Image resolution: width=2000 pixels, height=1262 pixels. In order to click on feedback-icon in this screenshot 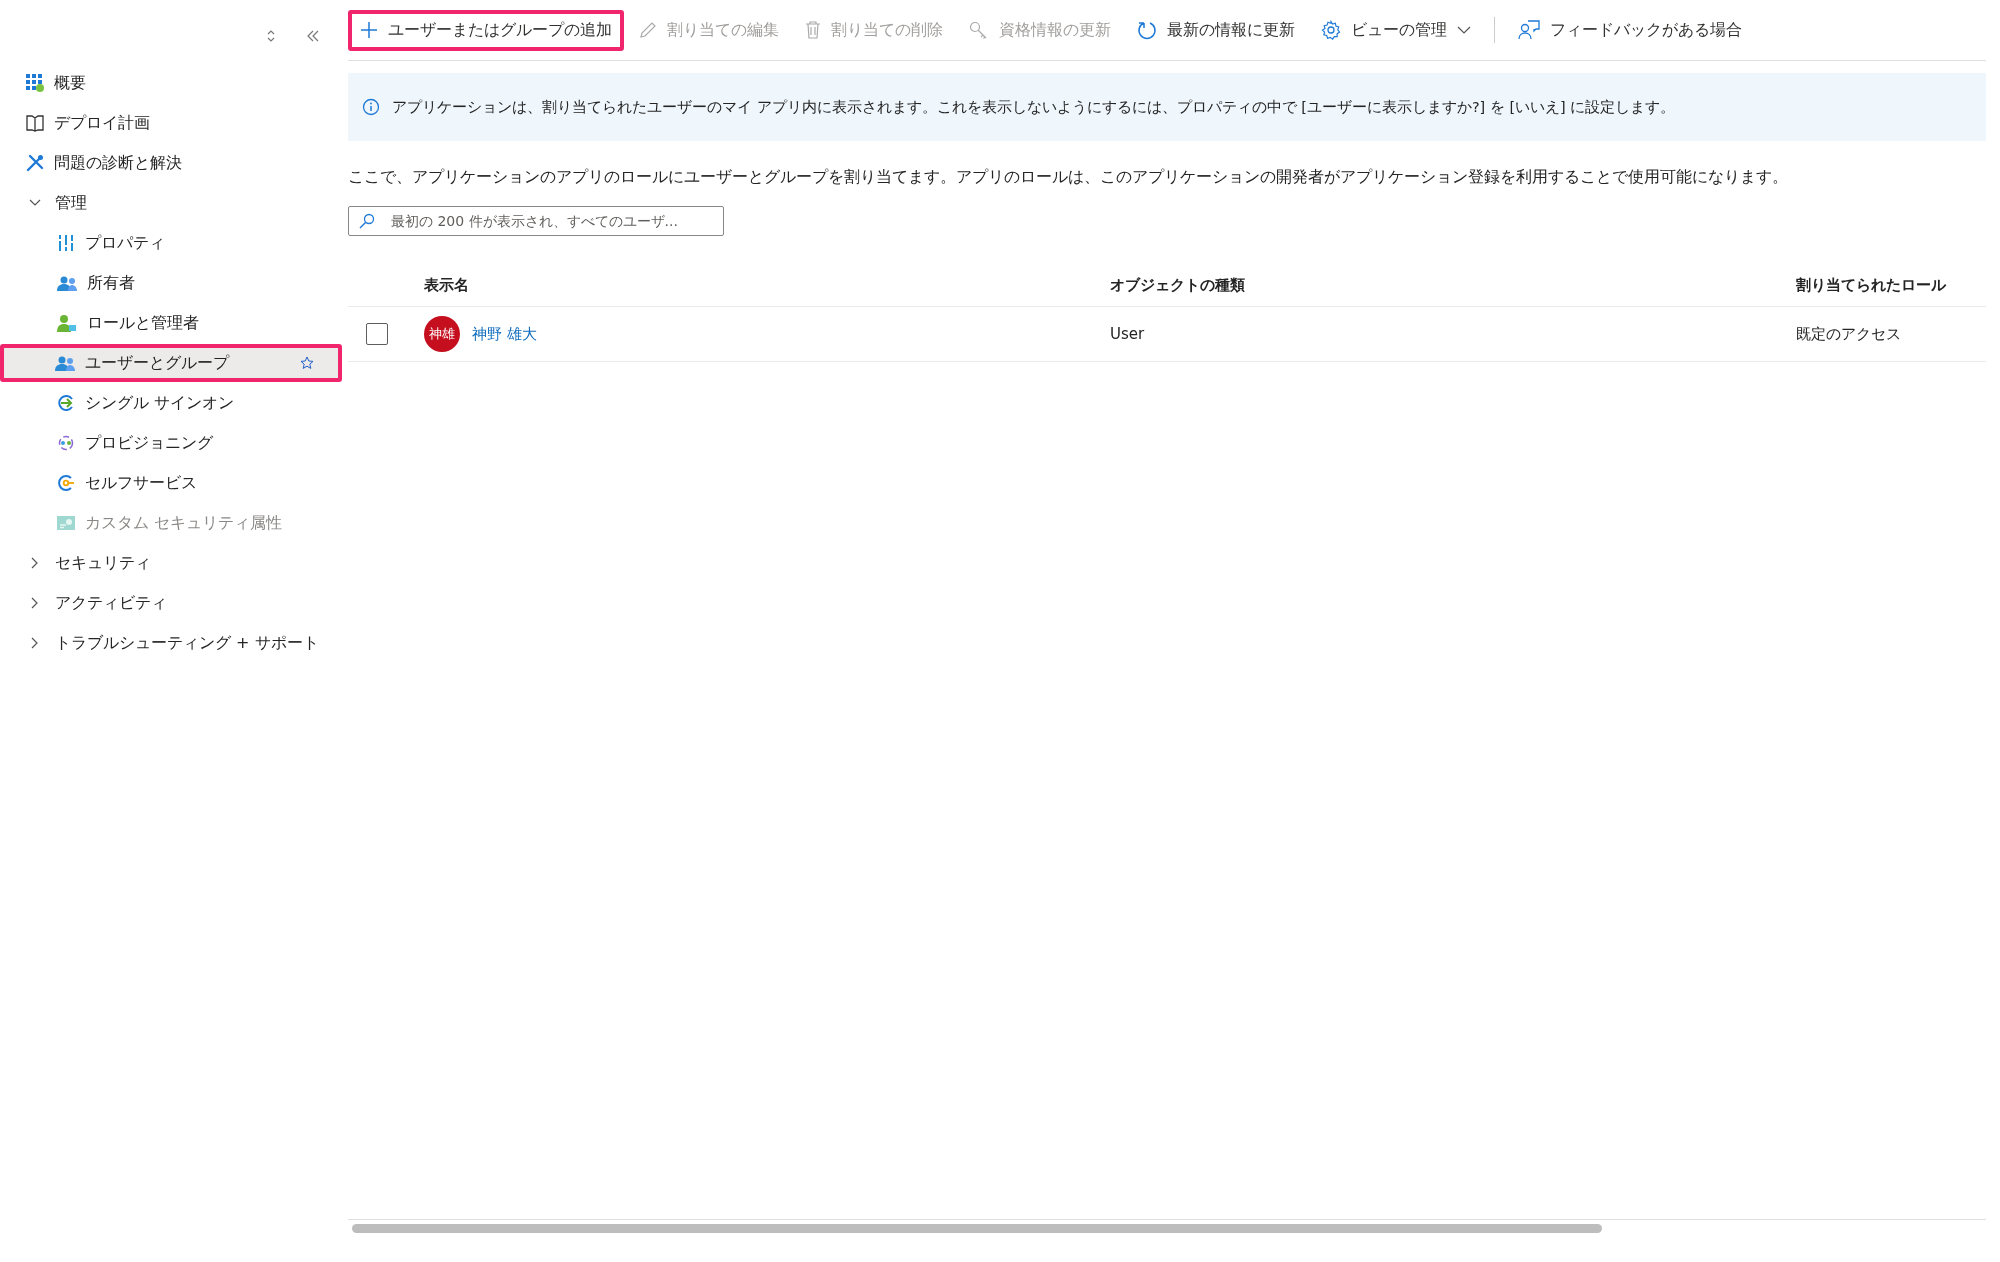, I will do `click(1529, 30)`.